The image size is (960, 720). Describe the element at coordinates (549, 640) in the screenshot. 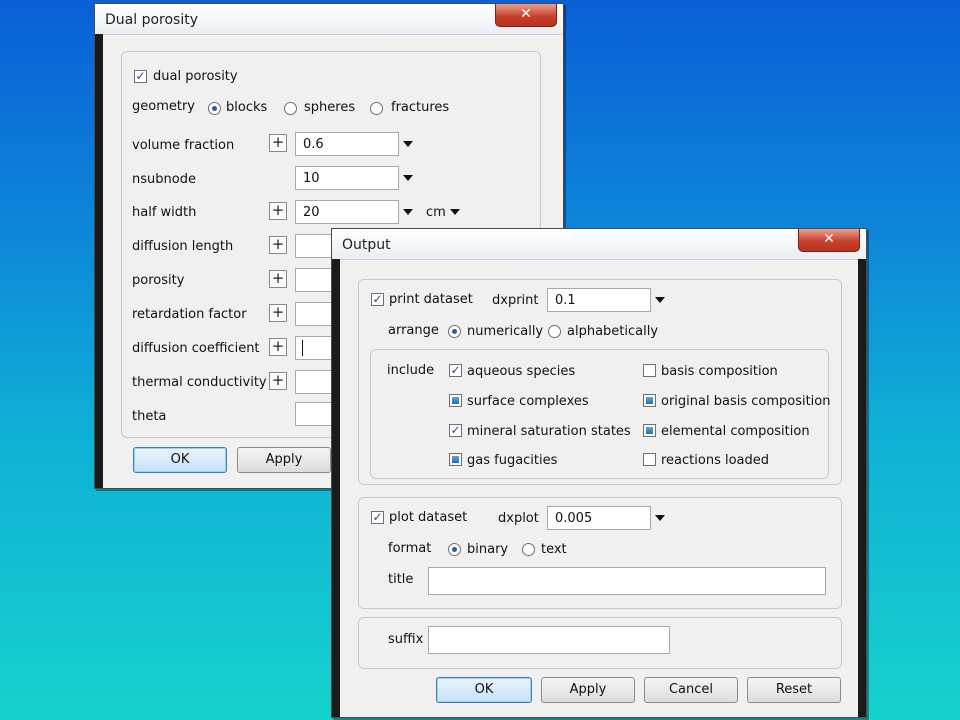

I see `suffix-input` at that location.